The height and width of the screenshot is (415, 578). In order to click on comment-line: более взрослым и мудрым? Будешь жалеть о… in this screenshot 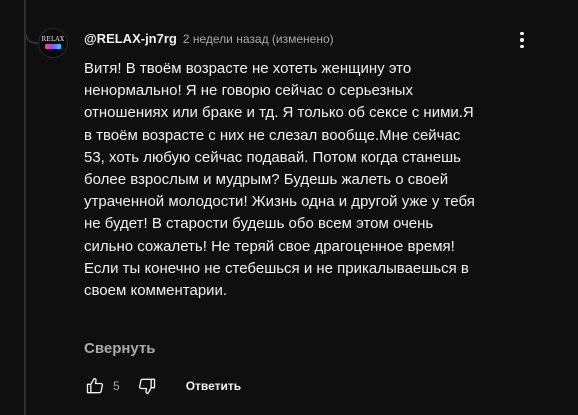, I will do `click(266, 180)`.